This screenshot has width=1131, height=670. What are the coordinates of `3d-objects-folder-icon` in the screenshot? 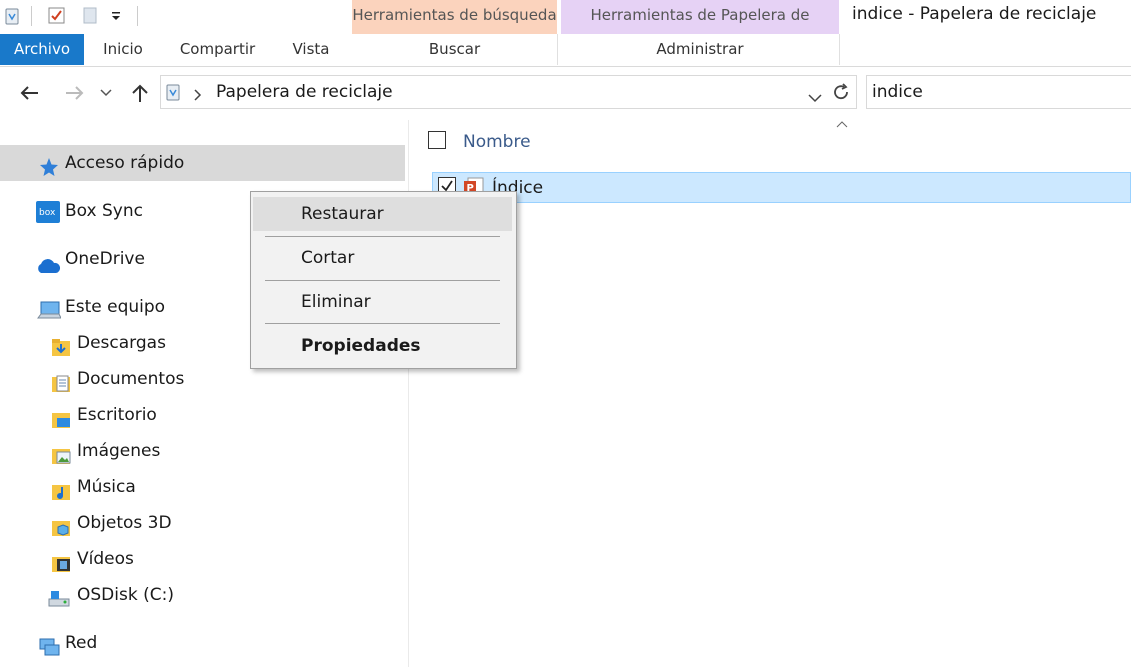 It's located at (60, 525).